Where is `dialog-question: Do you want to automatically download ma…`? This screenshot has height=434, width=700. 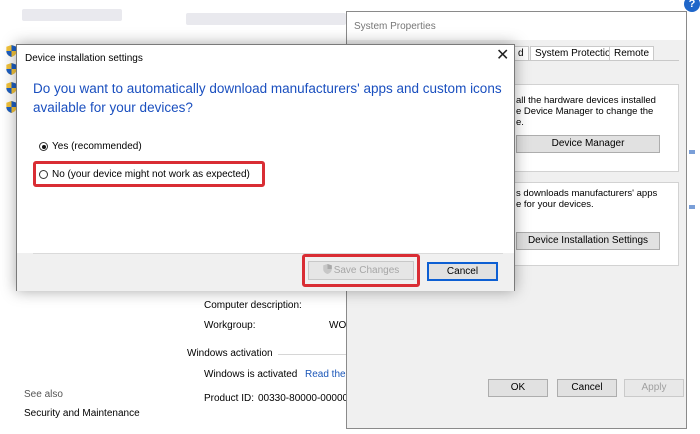 dialog-question: Do you want to automatically download ma… is located at coordinates (267, 98).